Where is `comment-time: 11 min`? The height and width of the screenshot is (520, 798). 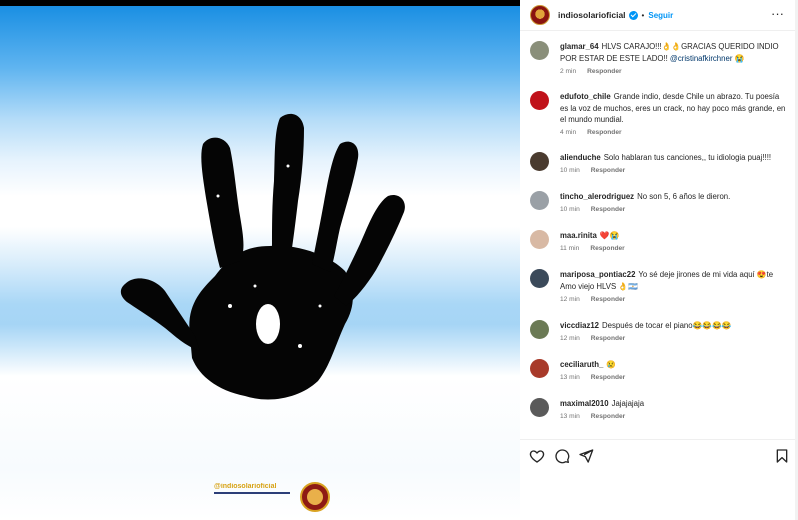
comment-time: 11 min is located at coordinates (570, 248).